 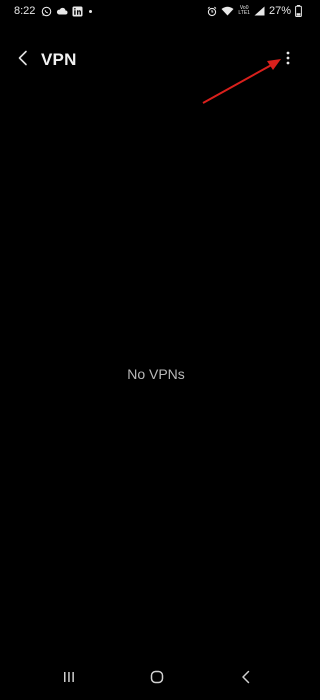 I want to click on chevron-left-icon, so click(x=23, y=60).